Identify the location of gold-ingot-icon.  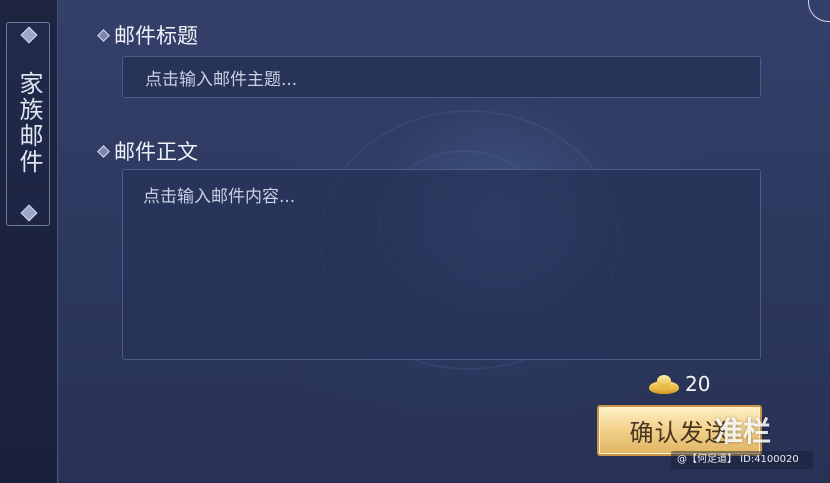
(664, 384).